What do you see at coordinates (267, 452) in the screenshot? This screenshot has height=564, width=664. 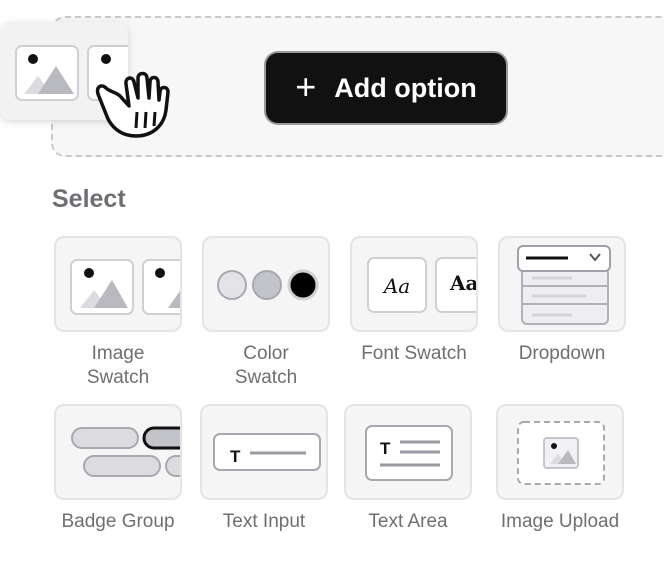 I see `text-input-icon: T` at bounding box center [267, 452].